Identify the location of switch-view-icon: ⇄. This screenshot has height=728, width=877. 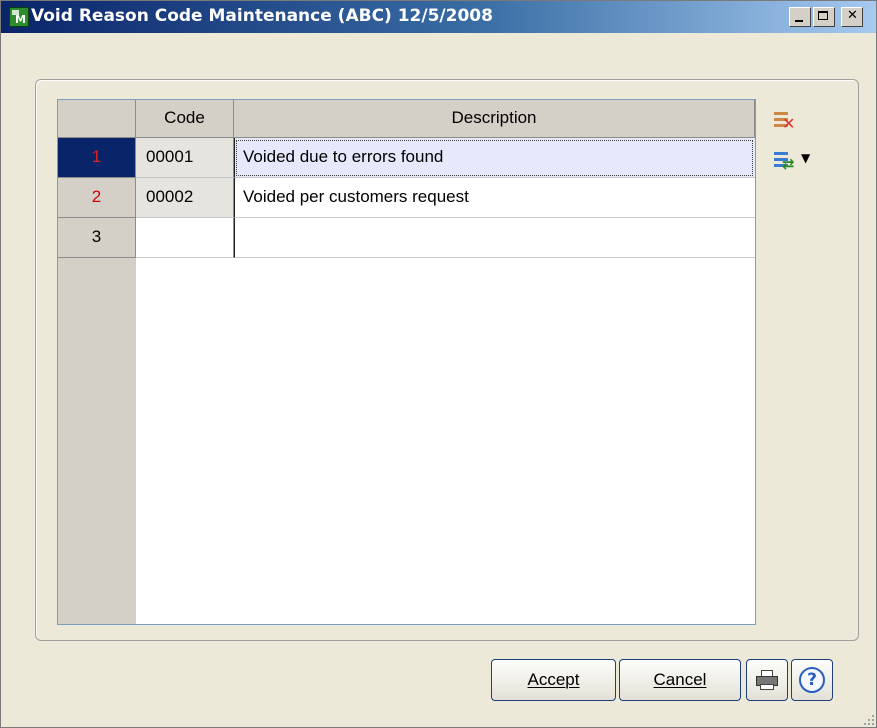
(785, 161).